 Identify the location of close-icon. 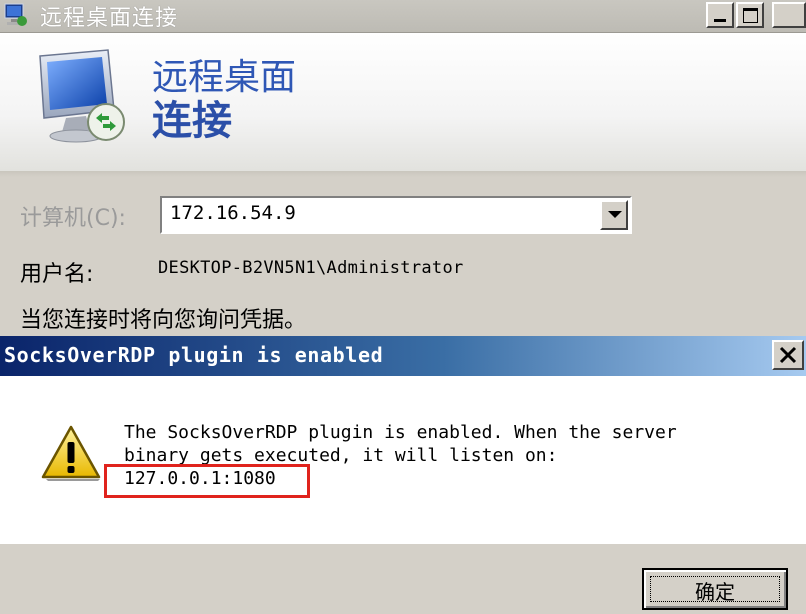
(788, 355).